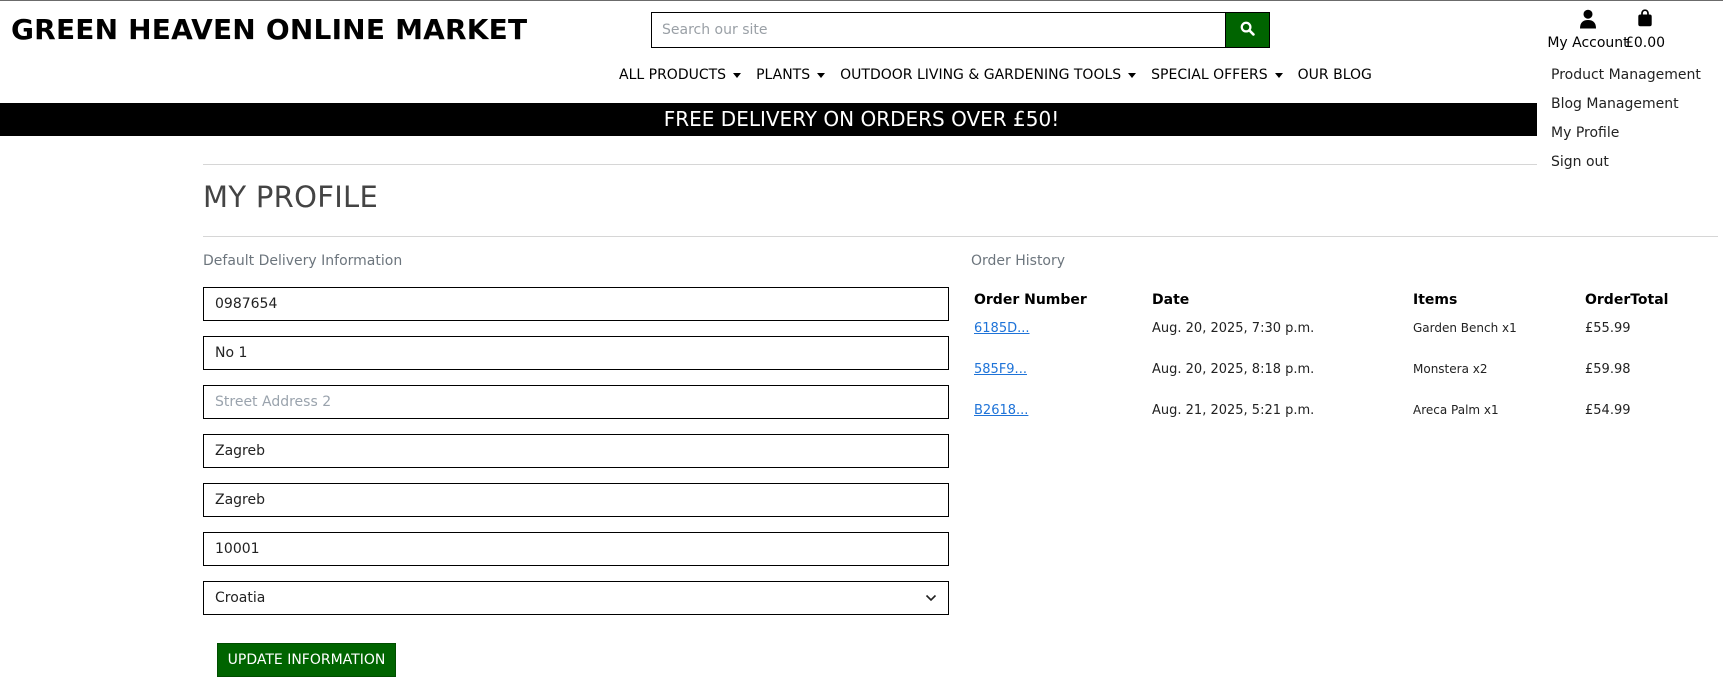 This screenshot has height=683, width=1723. What do you see at coordinates (1030, 300) in the screenshot?
I see `column-header-order-number: Order Number` at bounding box center [1030, 300].